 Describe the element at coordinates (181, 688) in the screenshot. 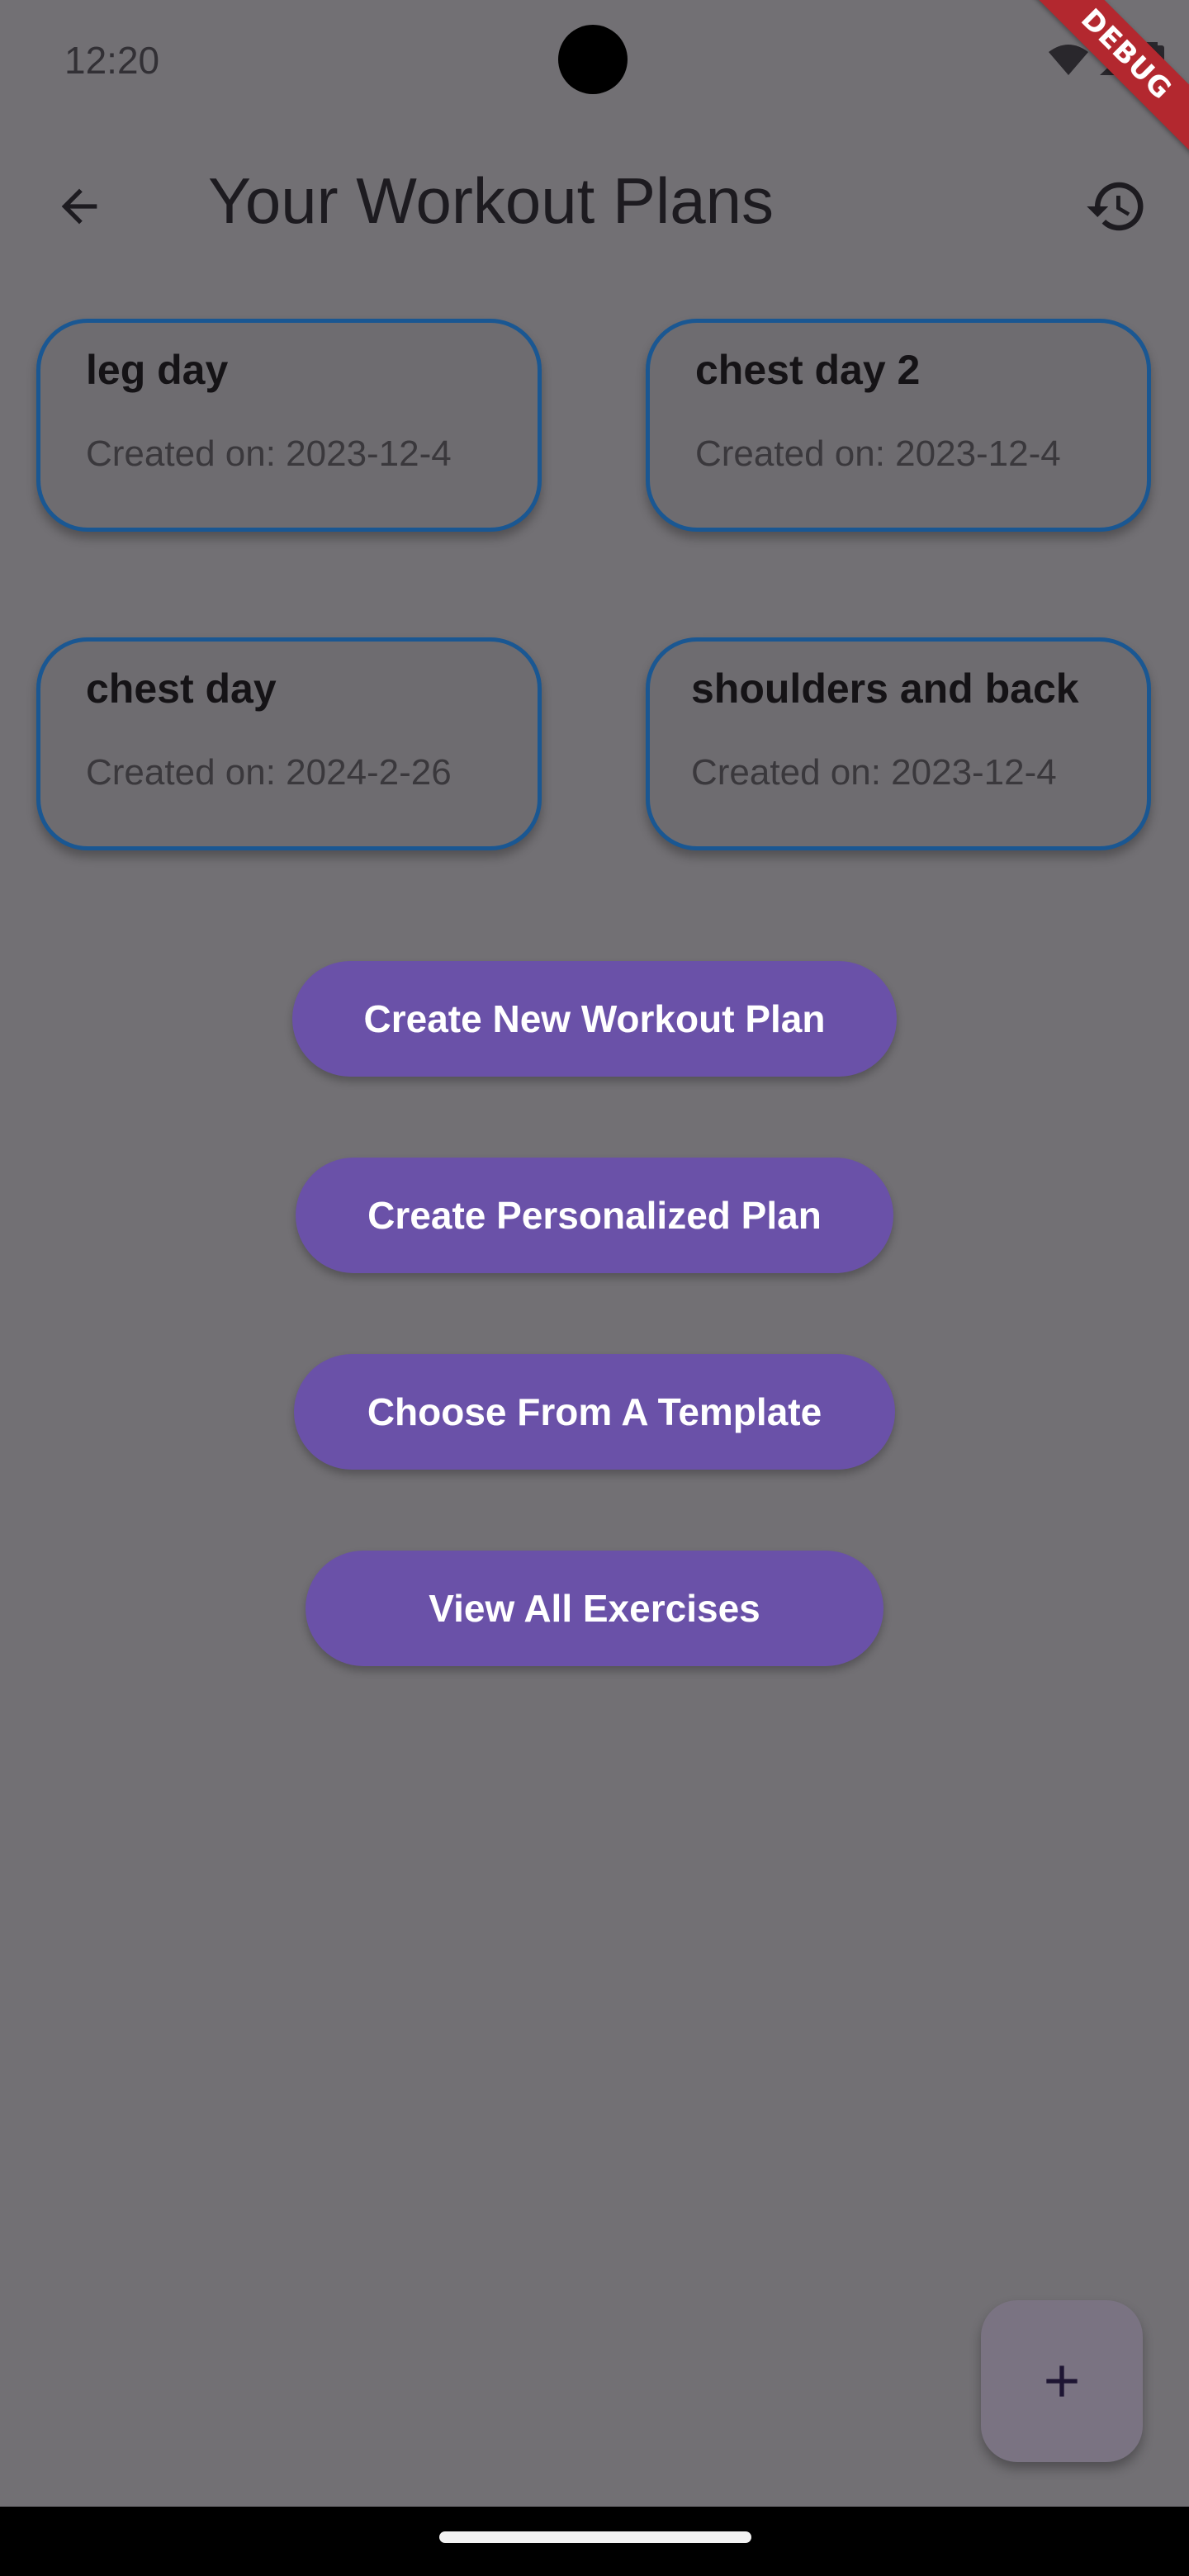

I see `plan-name: chest day` at that location.